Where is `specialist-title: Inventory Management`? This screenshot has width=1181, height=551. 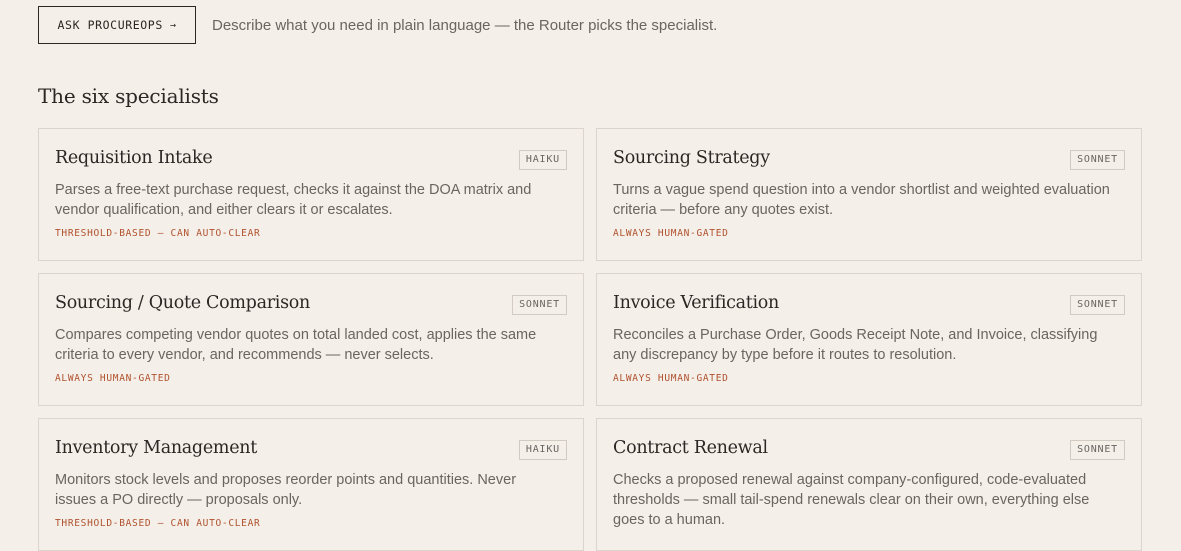
specialist-title: Inventory Management is located at coordinates (156, 448).